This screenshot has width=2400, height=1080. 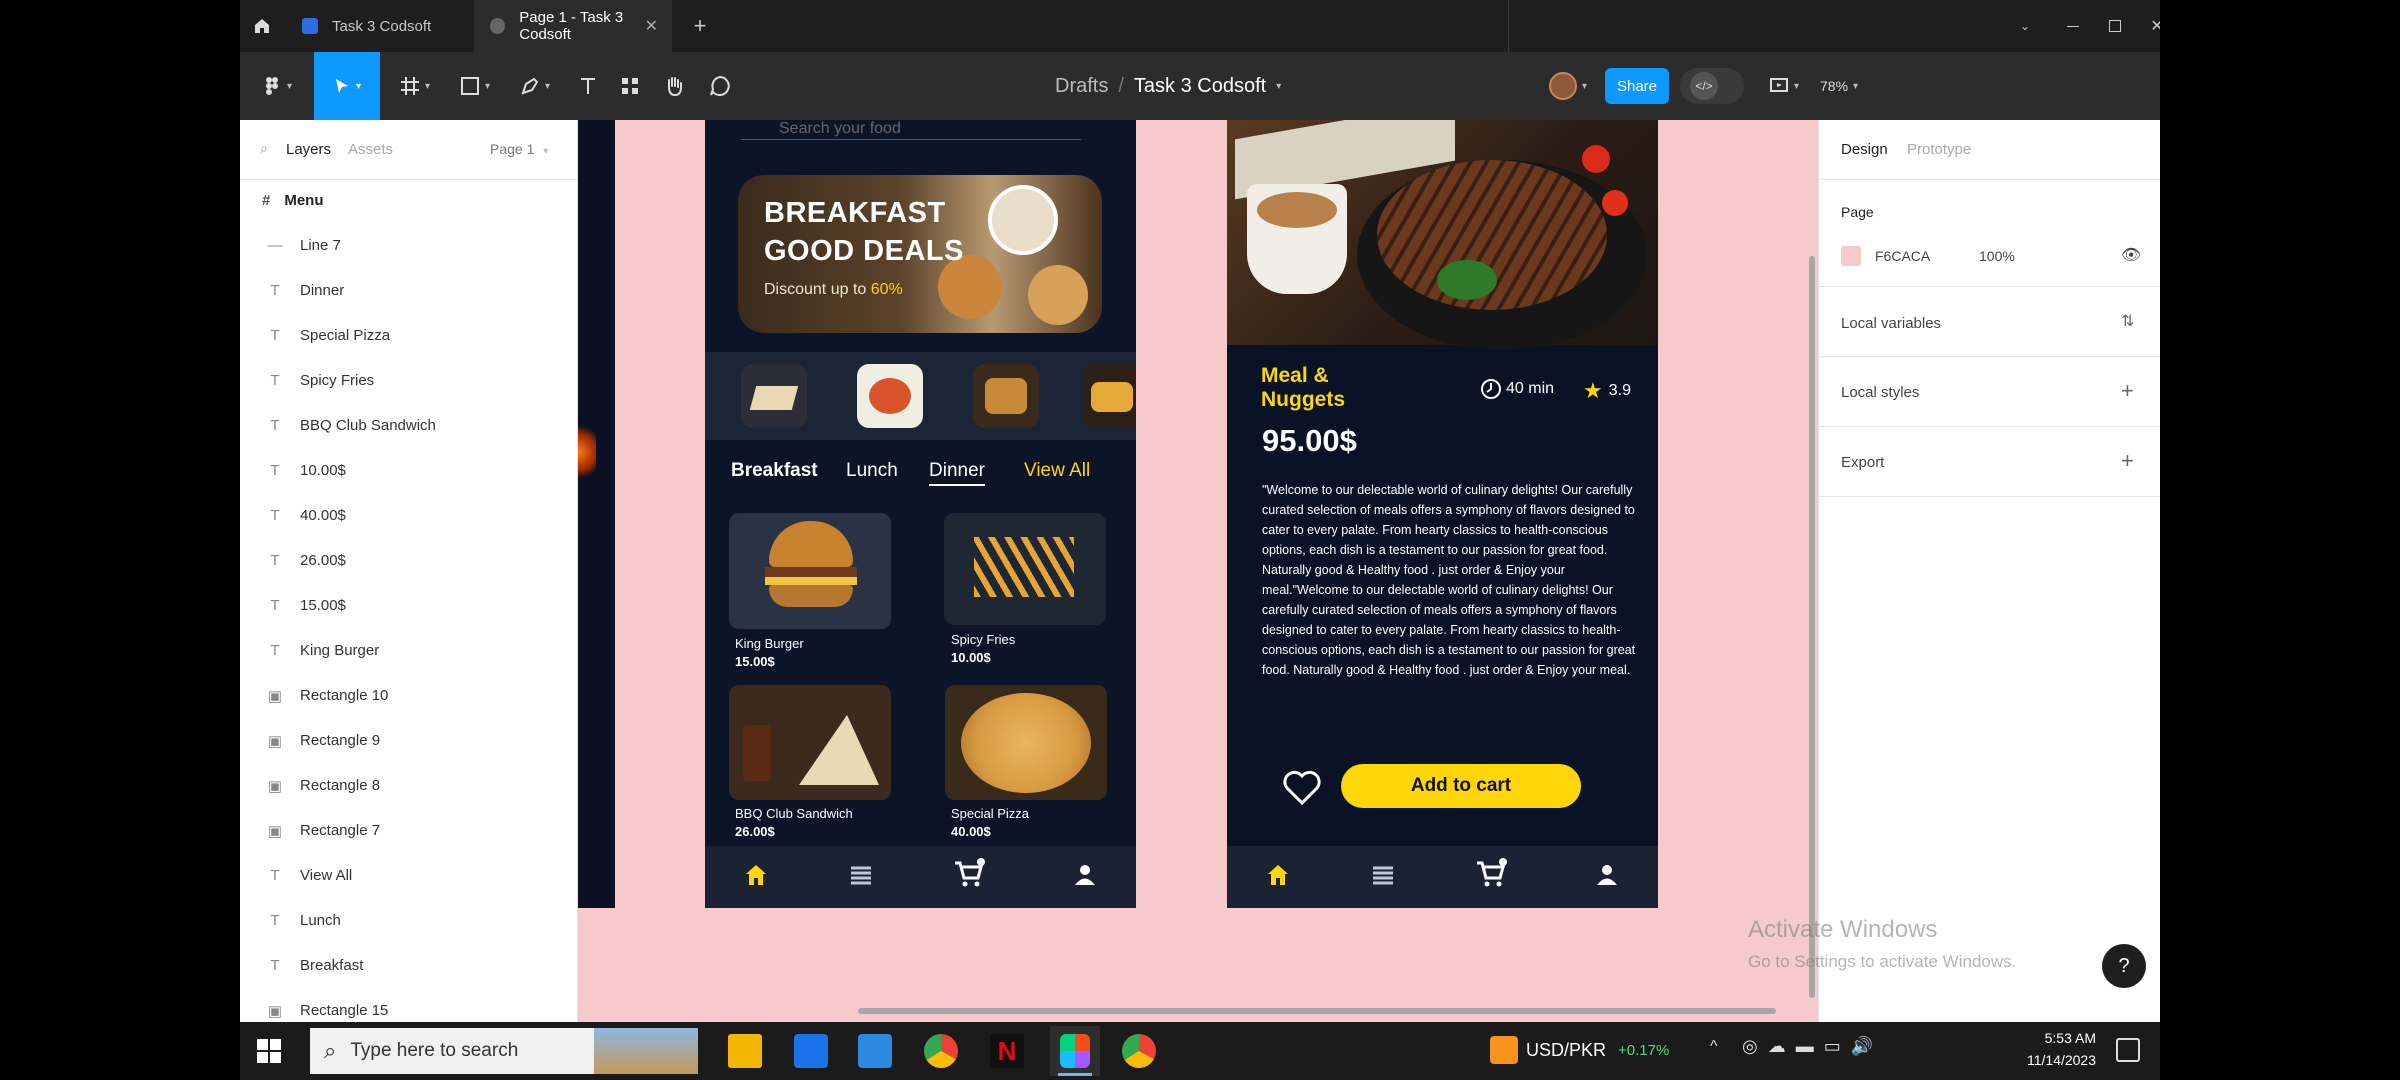 I want to click on taskbar-search: ⌕ Type here to search, so click(x=504, y=1051).